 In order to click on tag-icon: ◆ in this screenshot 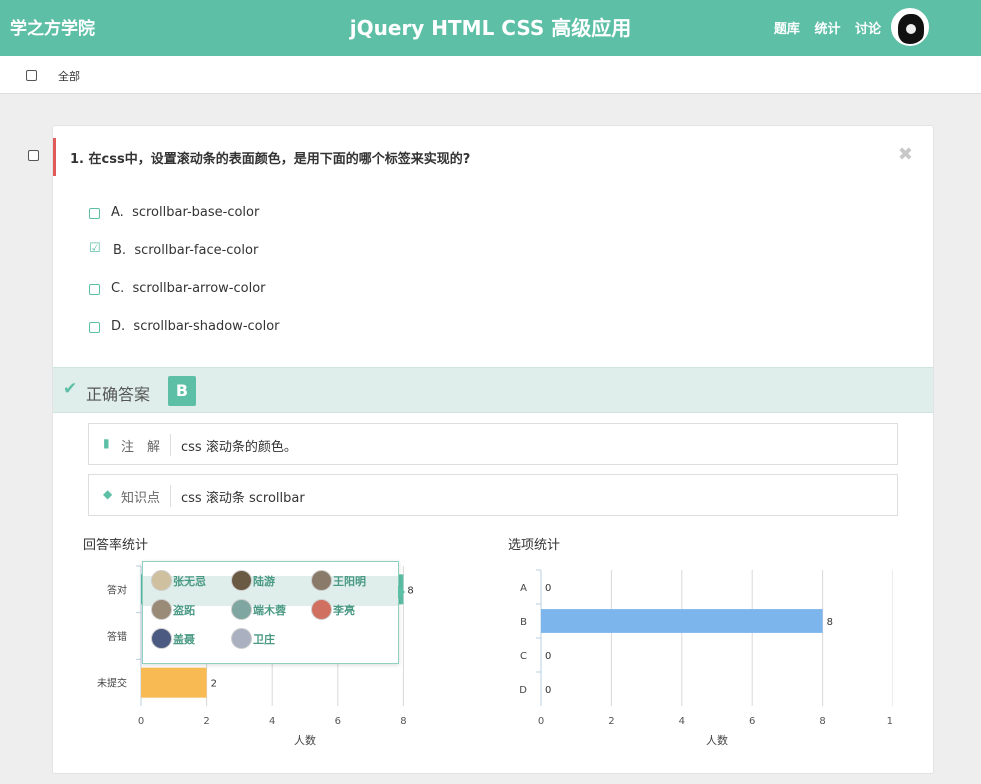, I will do `click(108, 494)`.